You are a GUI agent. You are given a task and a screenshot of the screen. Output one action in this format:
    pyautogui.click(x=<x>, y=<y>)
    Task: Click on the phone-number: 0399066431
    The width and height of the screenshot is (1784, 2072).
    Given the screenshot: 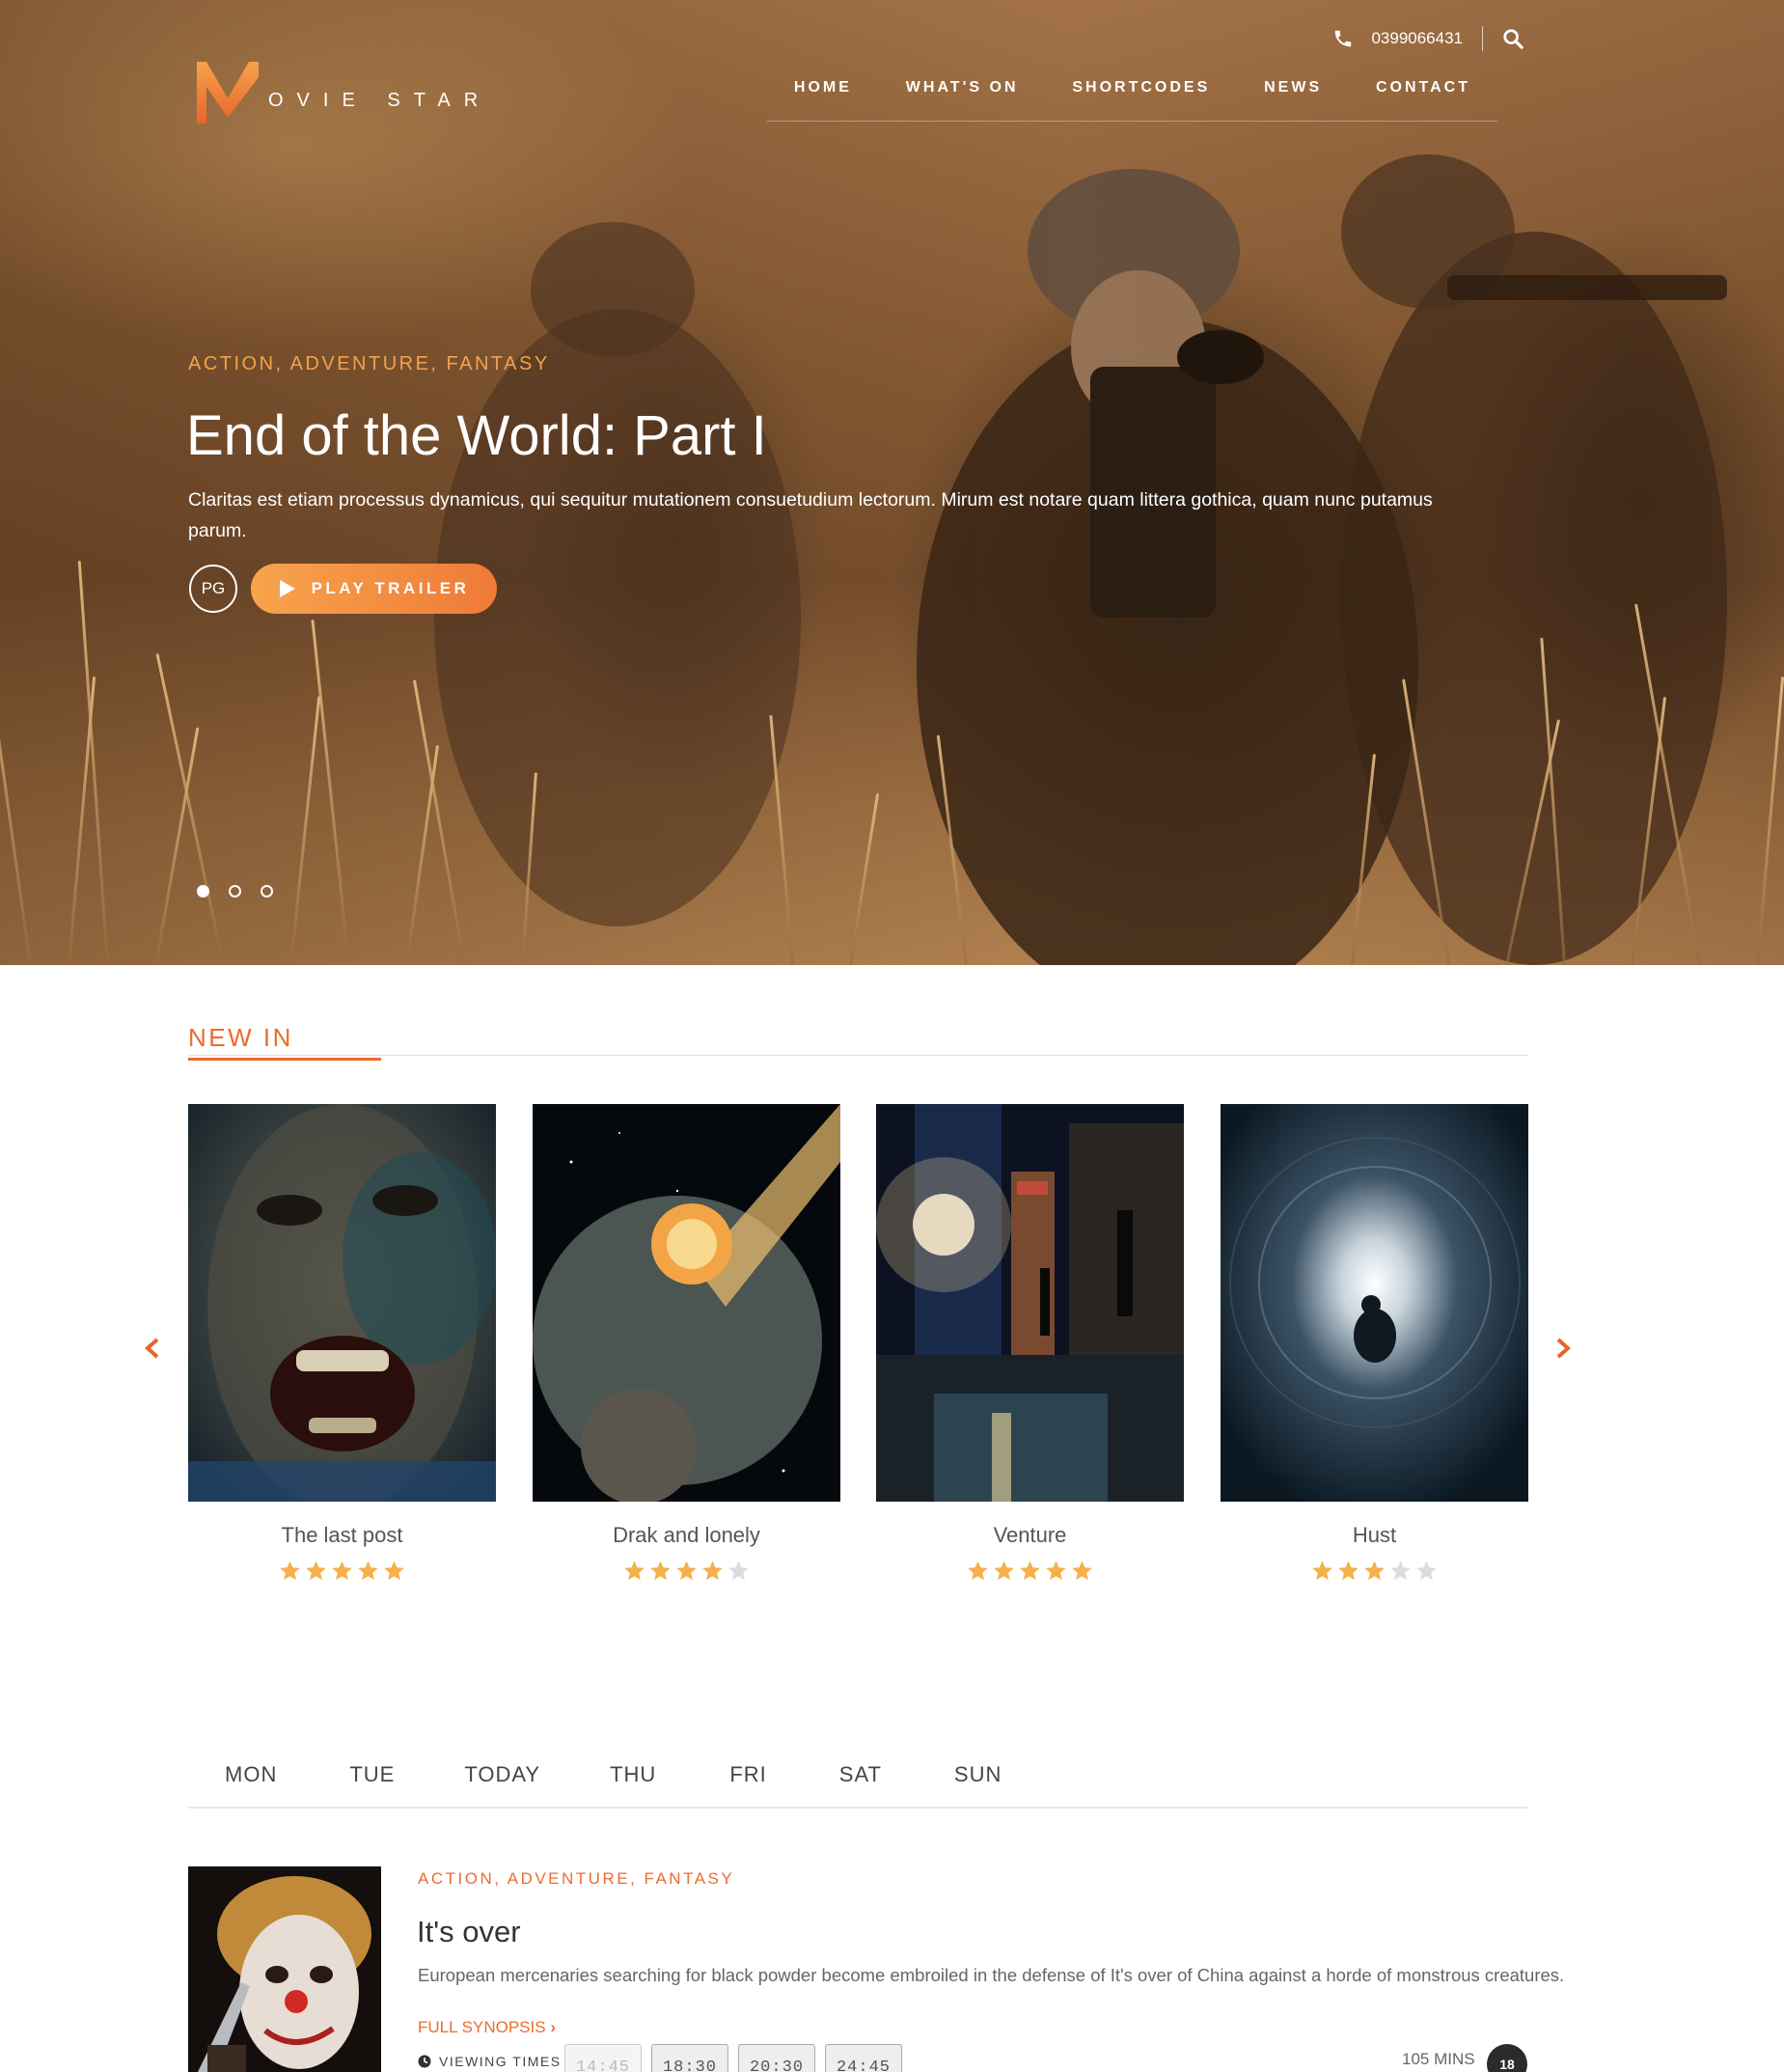 What is the action you would take?
    pyautogui.click(x=1417, y=38)
    